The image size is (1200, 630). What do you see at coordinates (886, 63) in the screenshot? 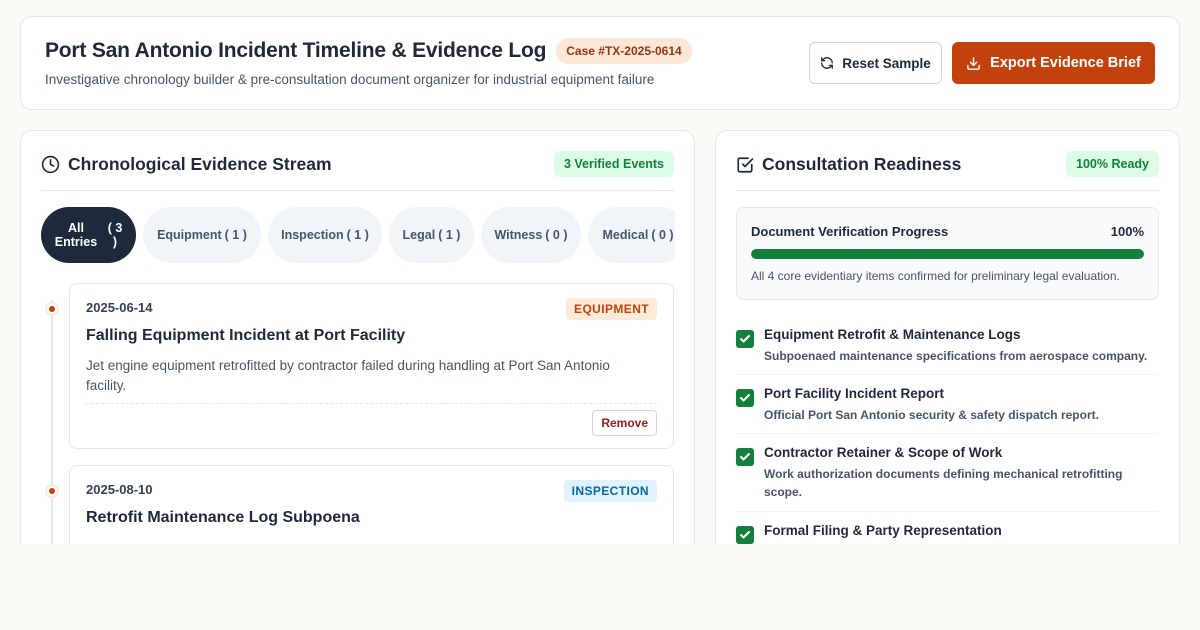
I see `reset-sample-label: Reset Sample` at bounding box center [886, 63].